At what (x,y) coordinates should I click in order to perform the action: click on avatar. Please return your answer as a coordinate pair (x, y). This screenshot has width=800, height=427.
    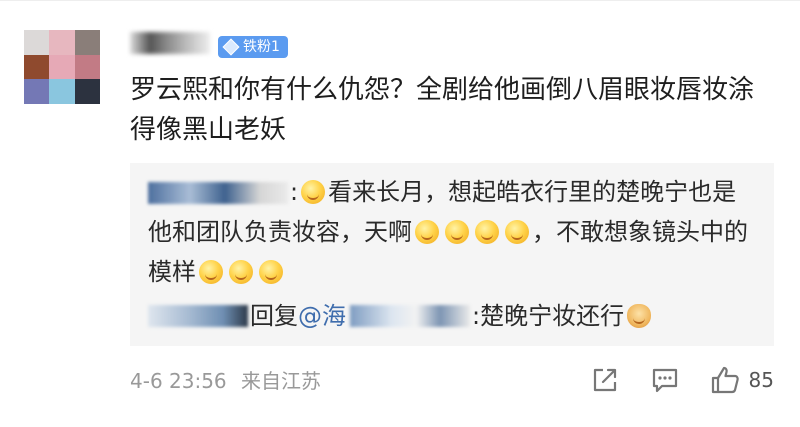
    Looking at the image, I should click on (62, 67).